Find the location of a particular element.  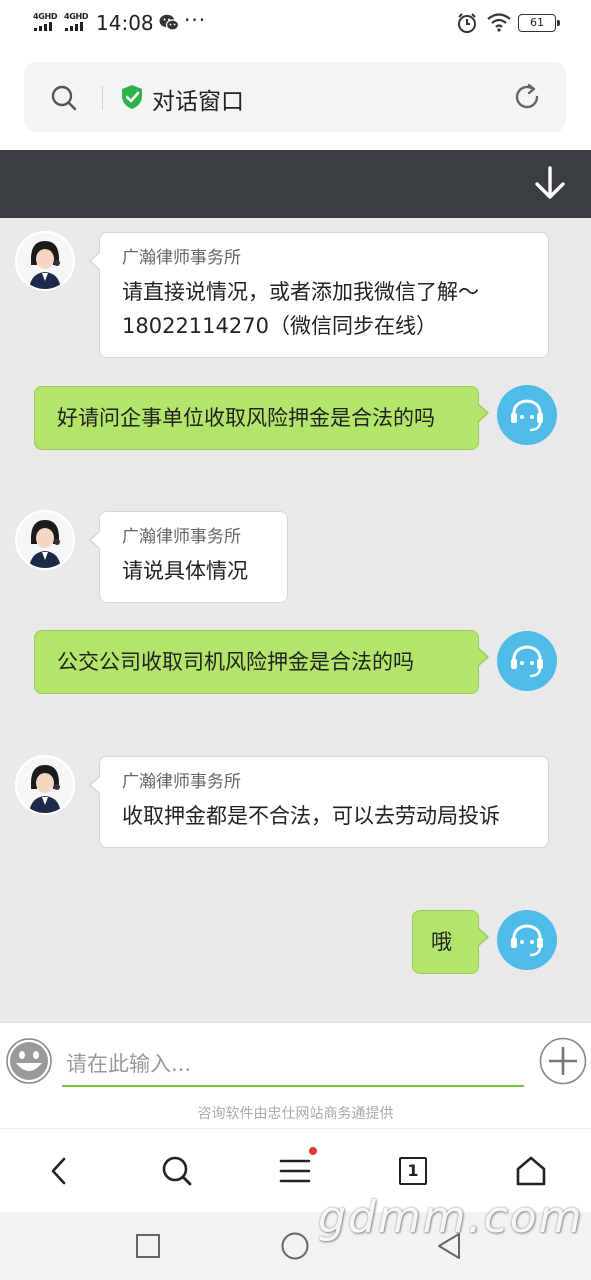

message-bubble-sent: 哦 is located at coordinates (450, 942).